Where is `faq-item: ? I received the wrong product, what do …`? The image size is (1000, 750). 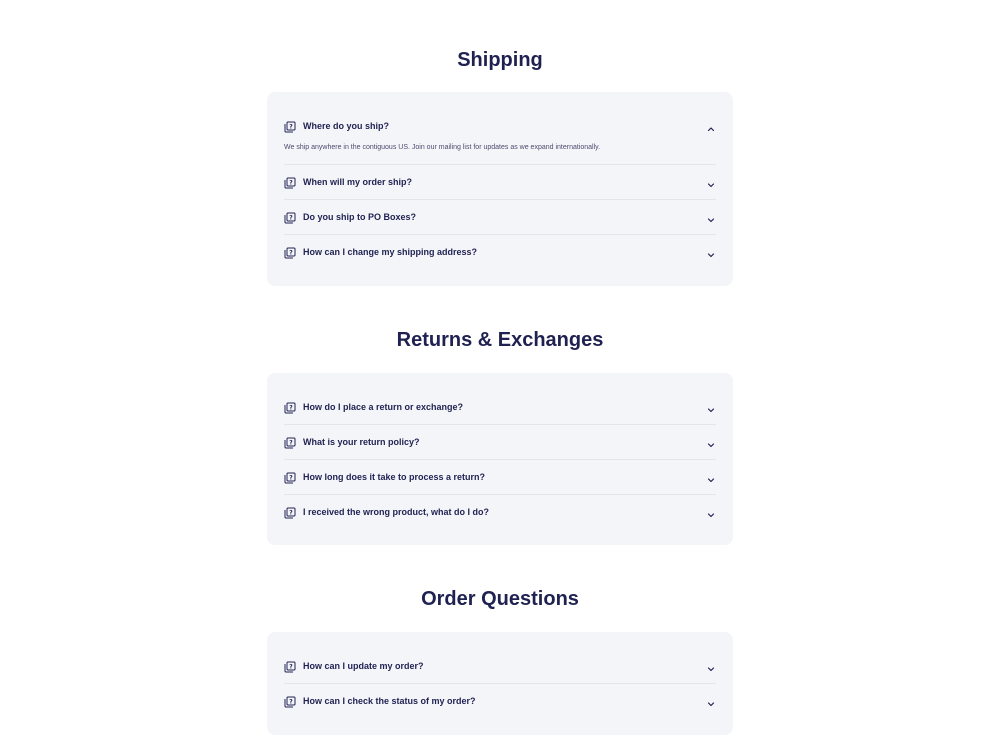
faq-item: ? I received the wrong product, what do … is located at coordinates (500, 511).